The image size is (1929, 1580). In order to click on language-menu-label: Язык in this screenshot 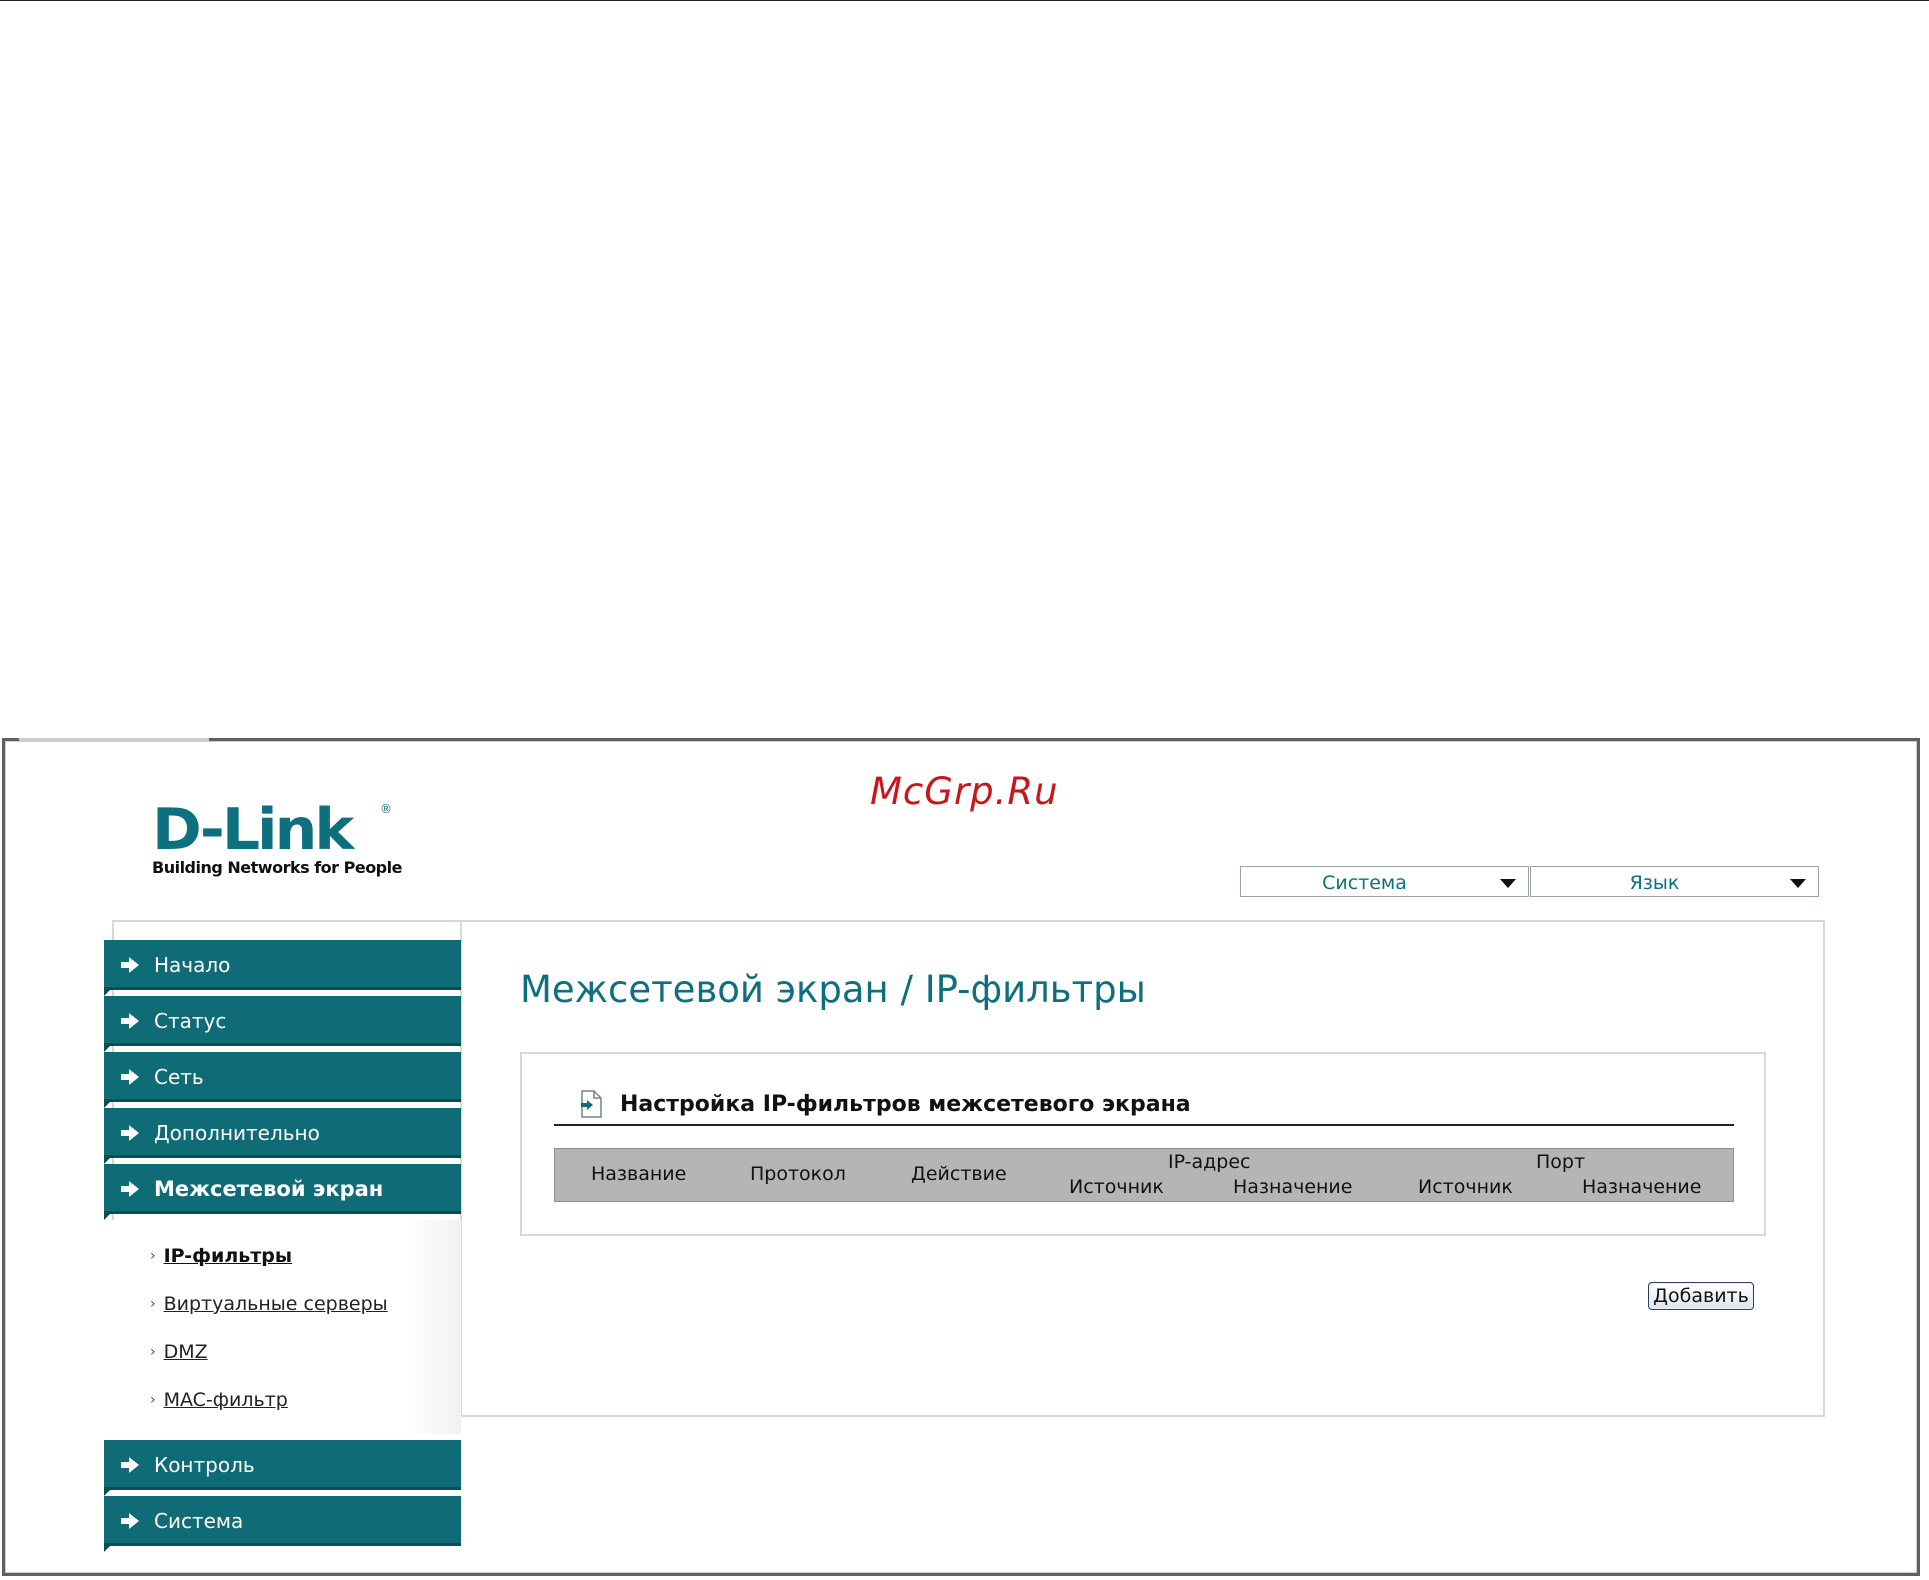, I will do `click(1654, 883)`.